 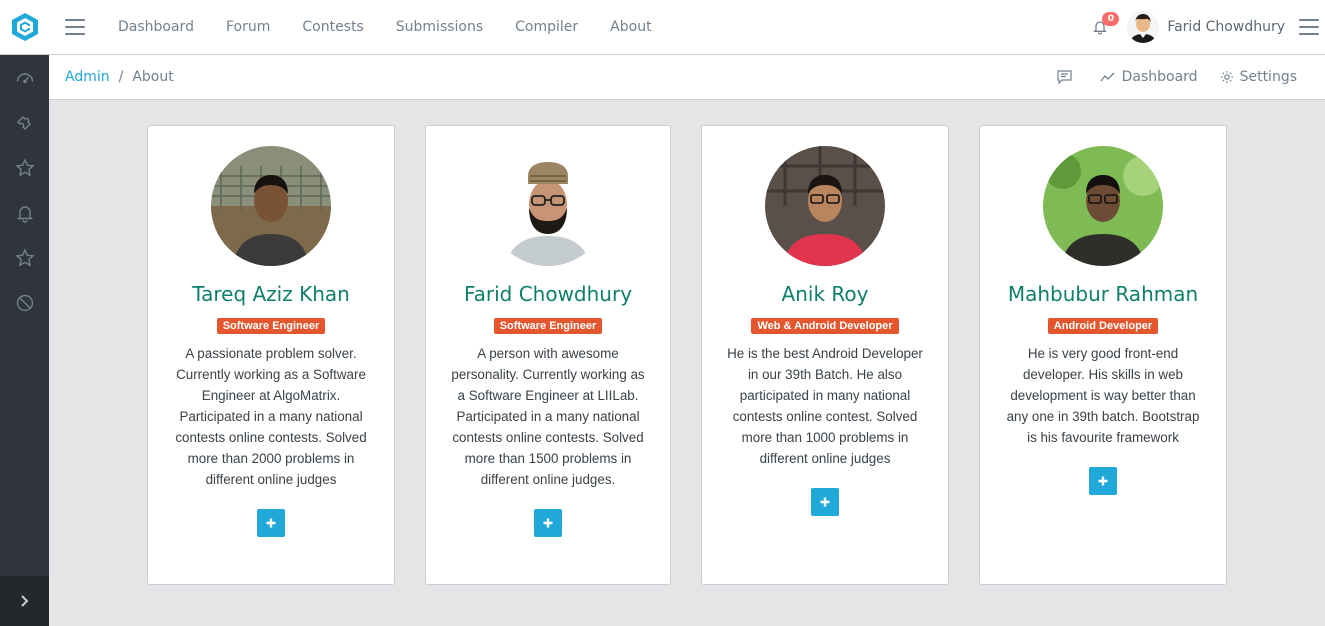 I want to click on graph-icon, so click(x=1107, y=77).